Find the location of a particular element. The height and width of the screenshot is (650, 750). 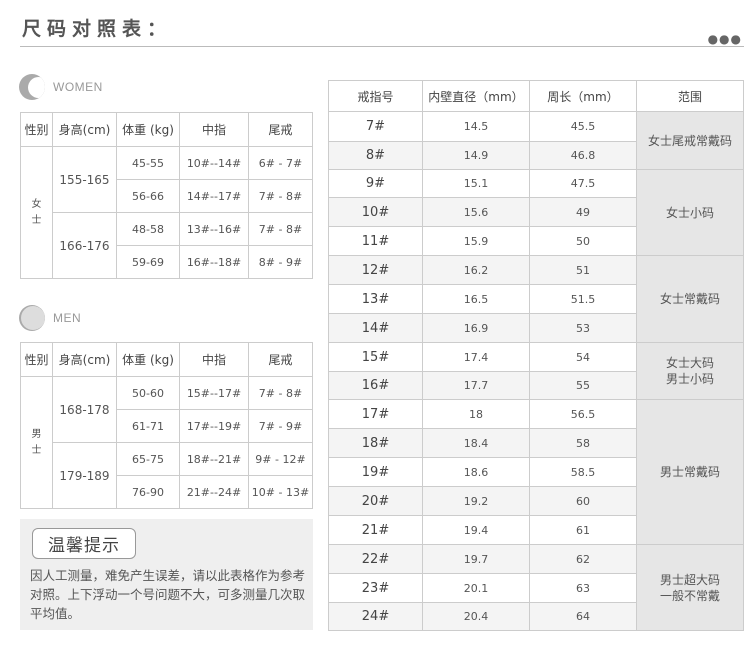

circumference-cell: 63 is located at coordinates (583, 588).